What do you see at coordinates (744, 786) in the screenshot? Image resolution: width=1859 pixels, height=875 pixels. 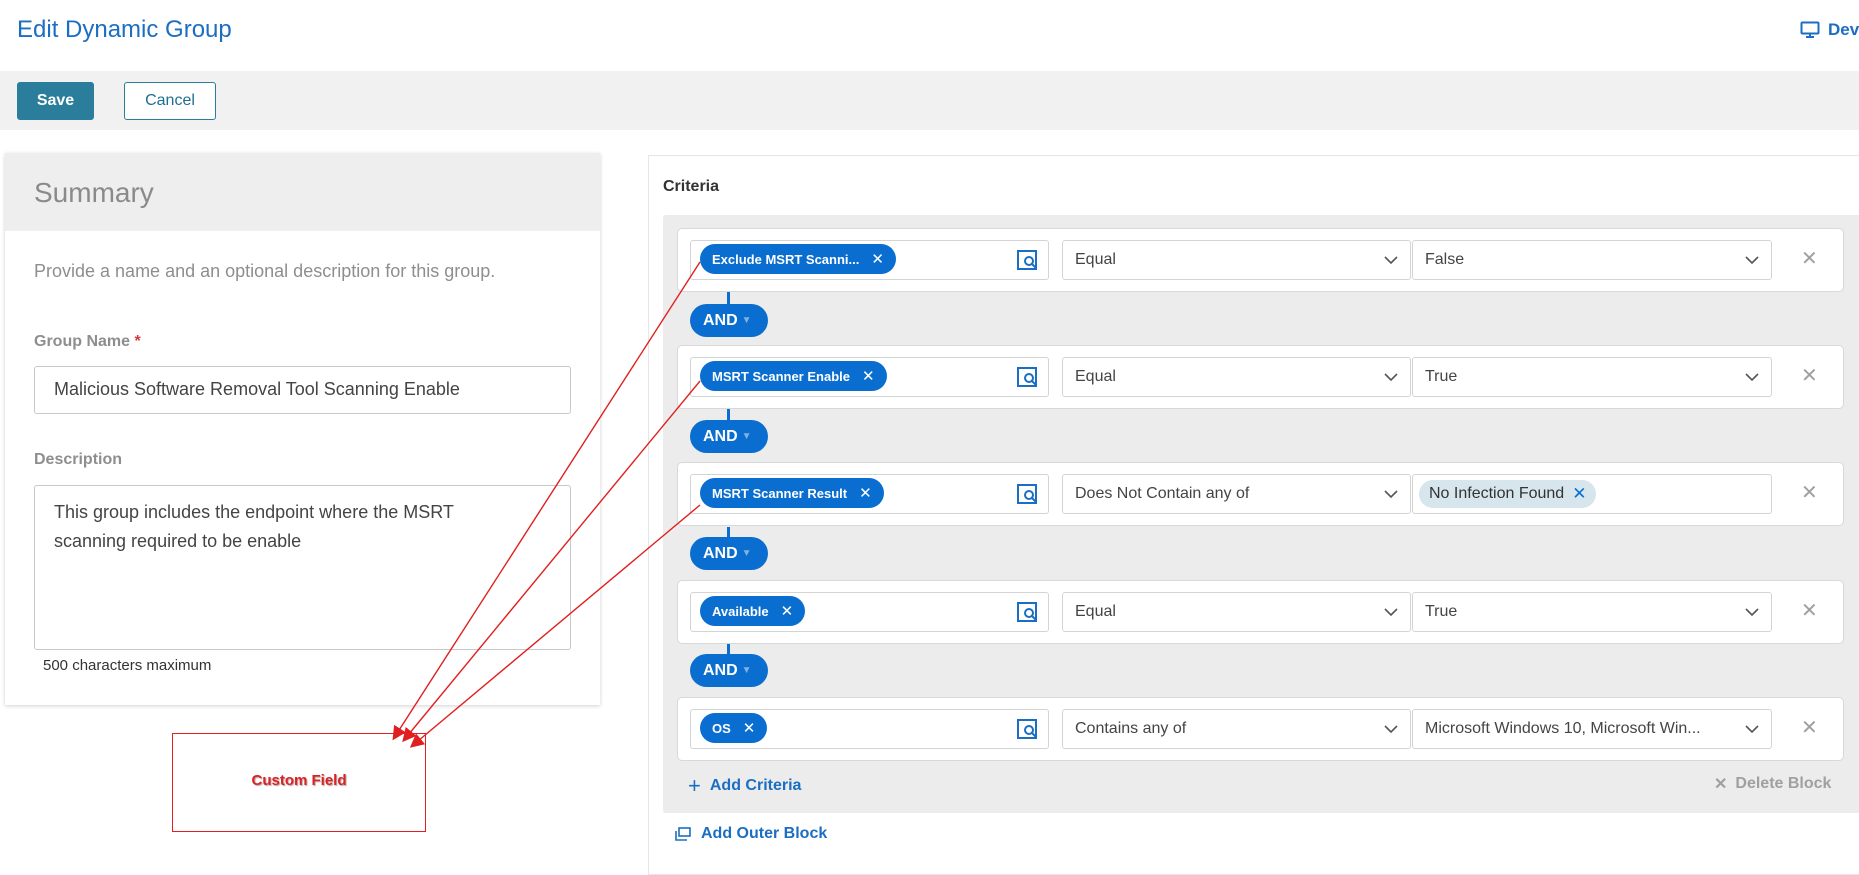 I see `add-criteria-button: + Add Criteria` at bounding box center [744, 786].